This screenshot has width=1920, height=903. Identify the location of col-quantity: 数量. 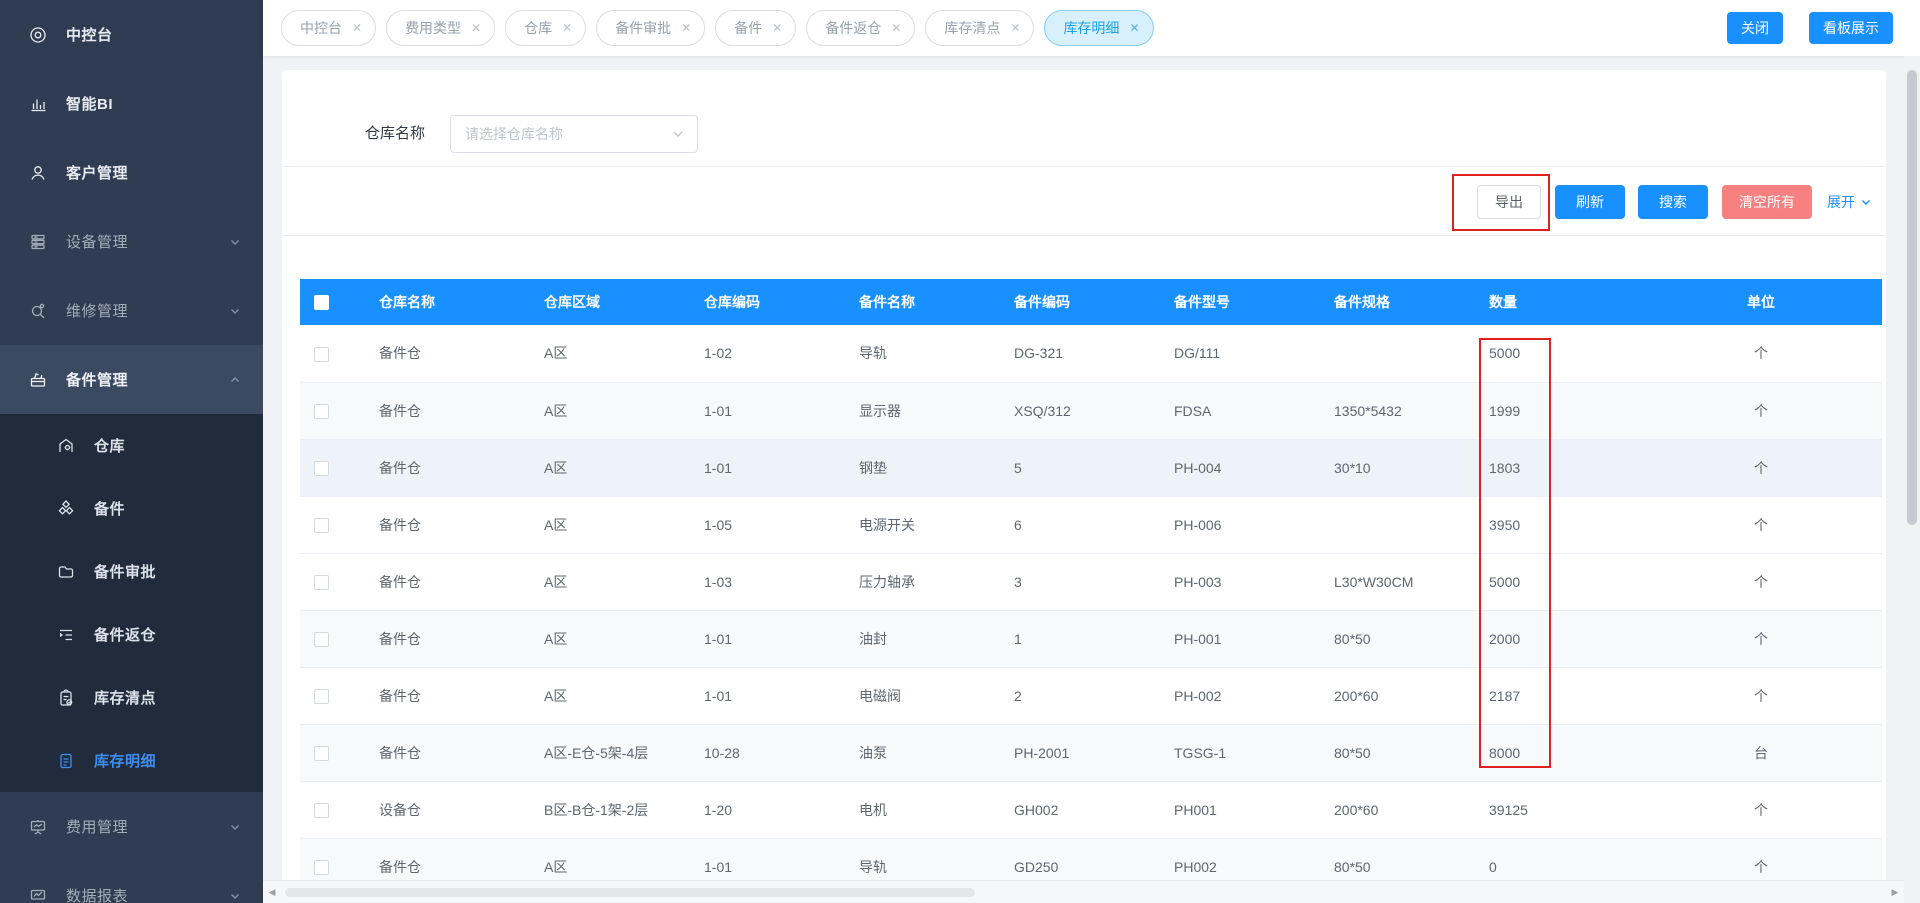
(1557, 302).